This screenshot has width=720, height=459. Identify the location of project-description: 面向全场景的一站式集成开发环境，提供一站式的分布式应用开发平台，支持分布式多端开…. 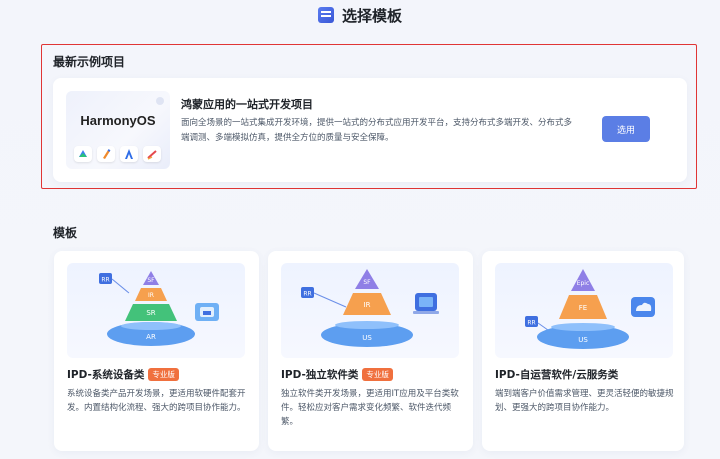
(377, 130).